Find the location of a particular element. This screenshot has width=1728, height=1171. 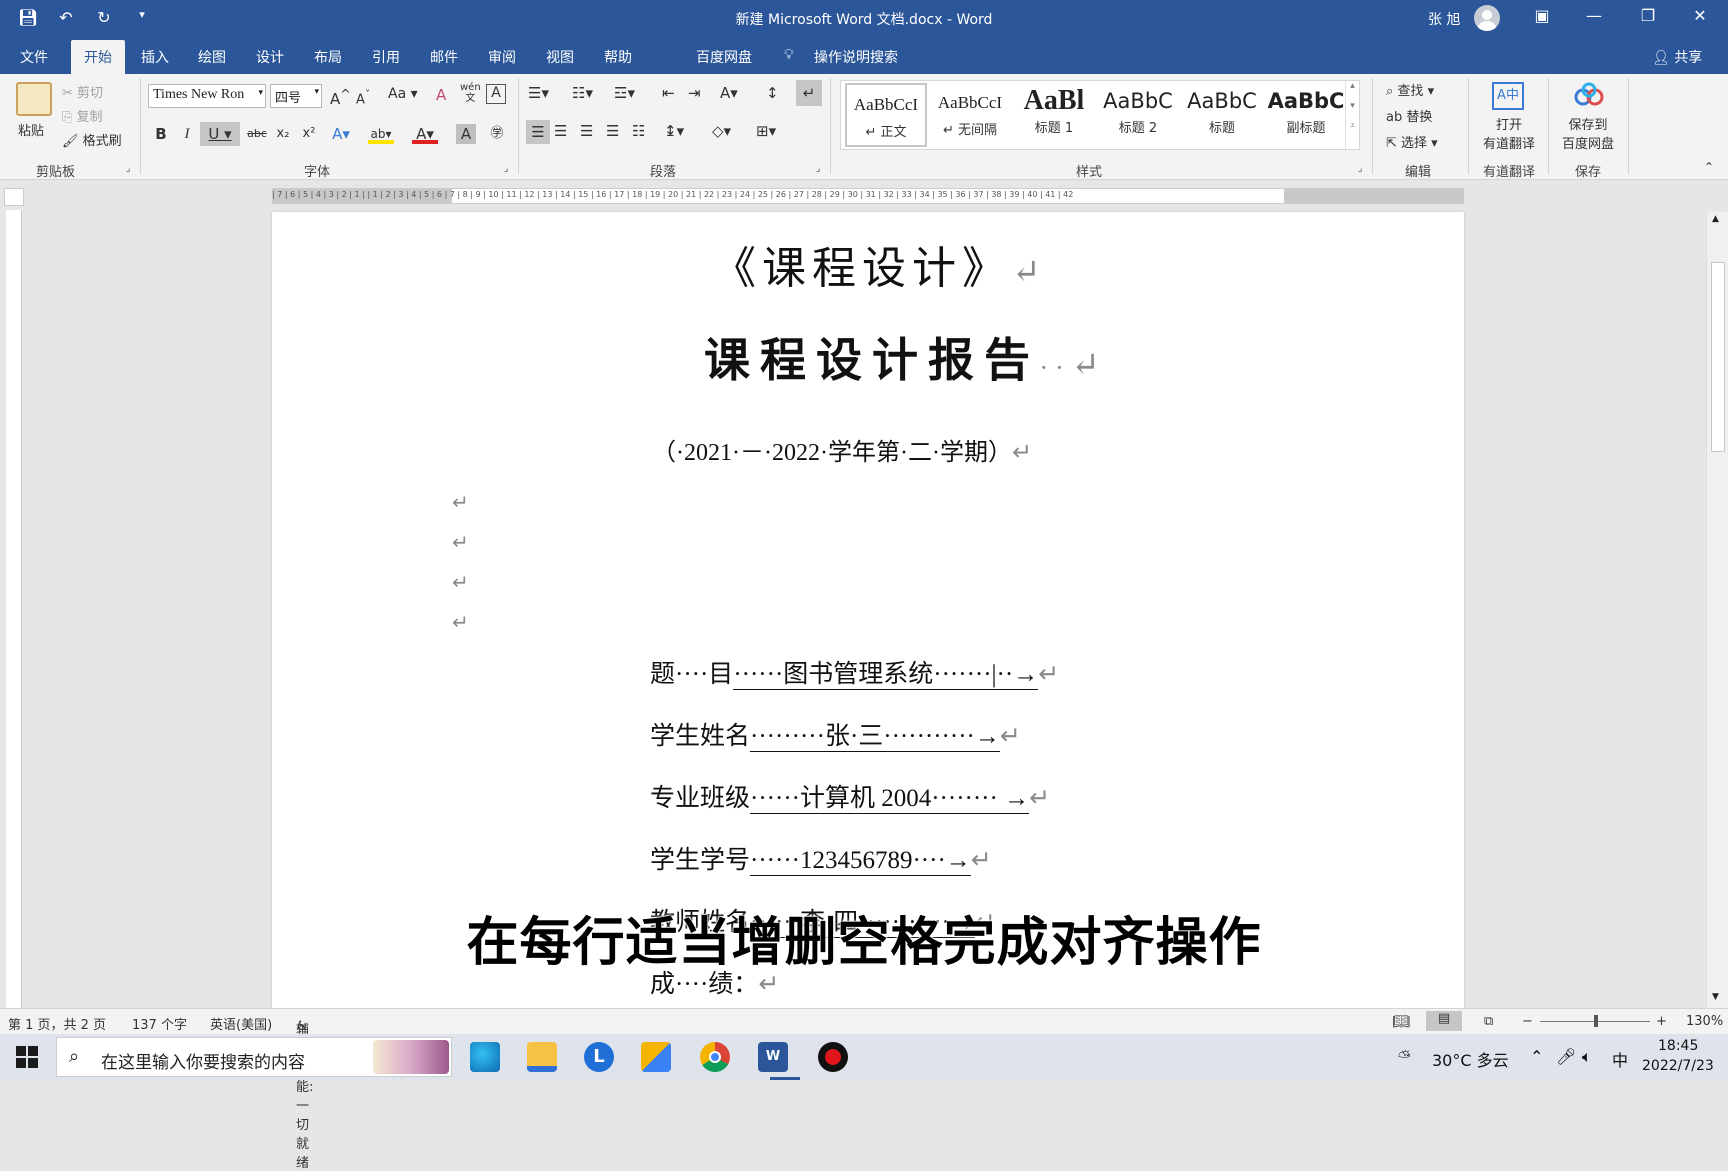

zoom-out-button: − is located at coordinates (1527, 1021).